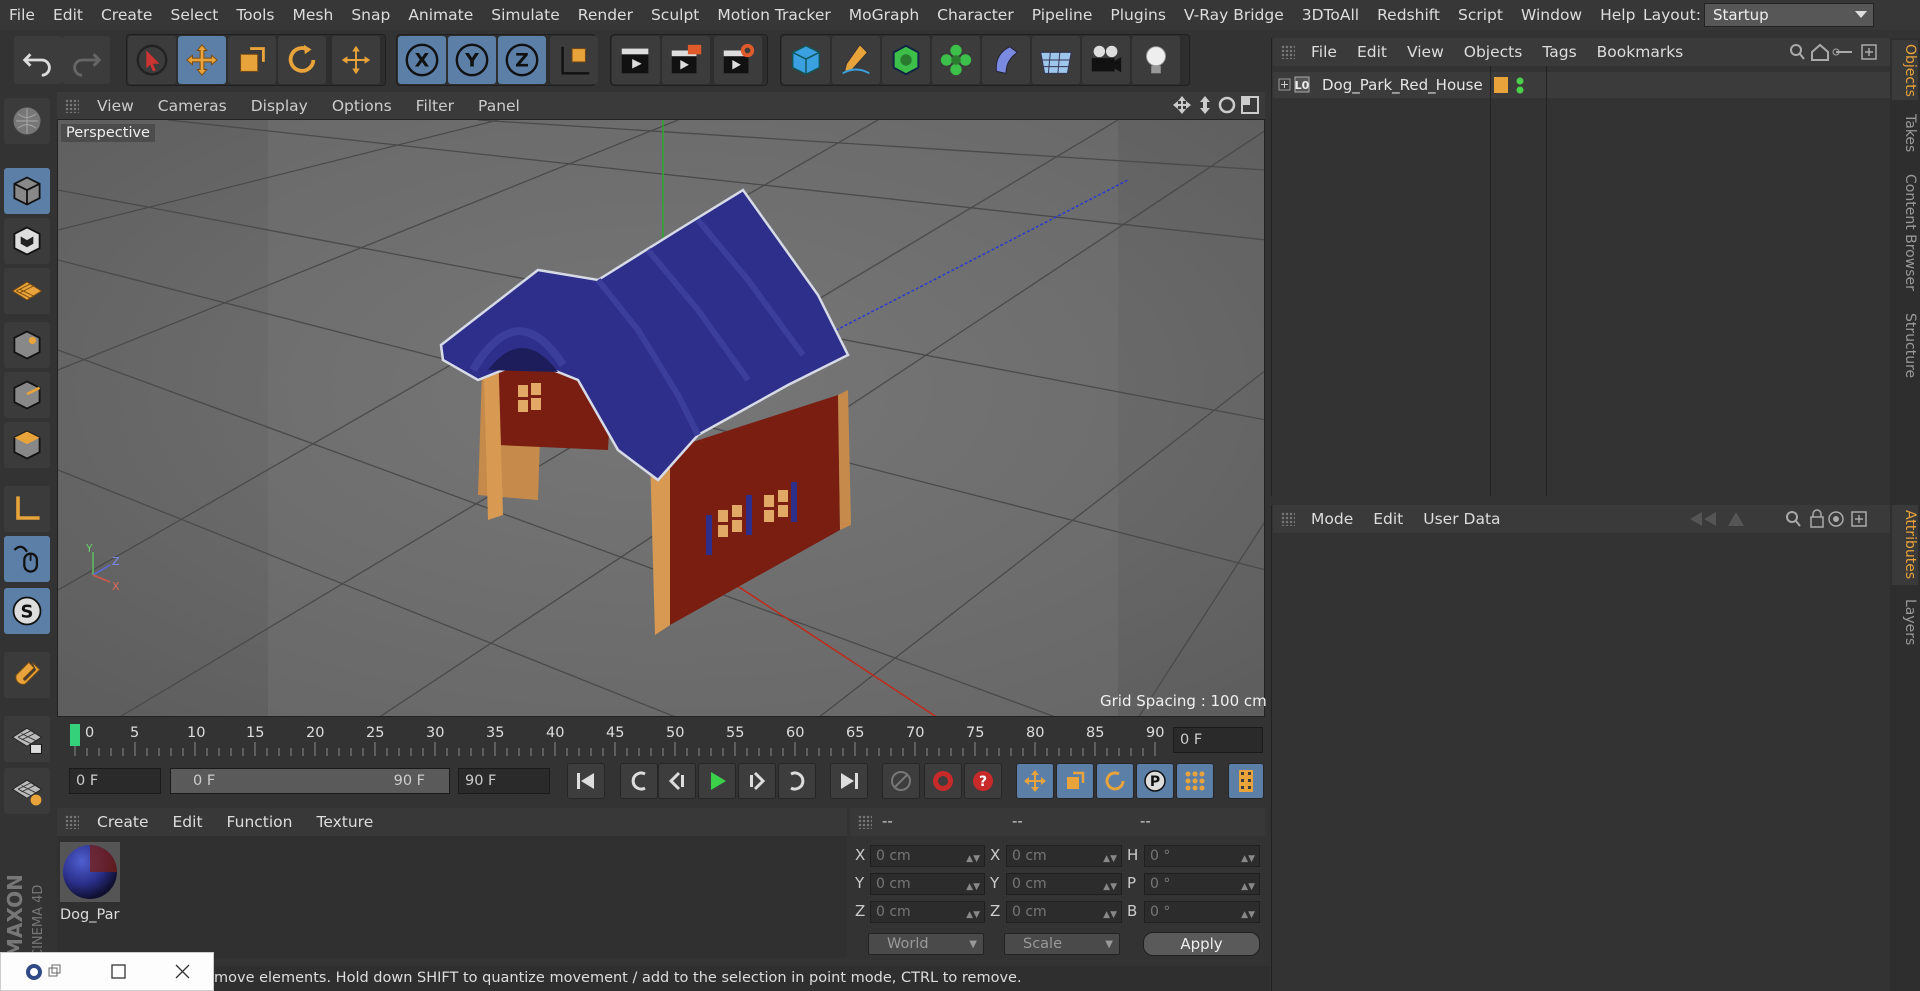 The width and height of the screenshot is (1920, 991). I want to click on menu-help: Help, so click(1617, 15).